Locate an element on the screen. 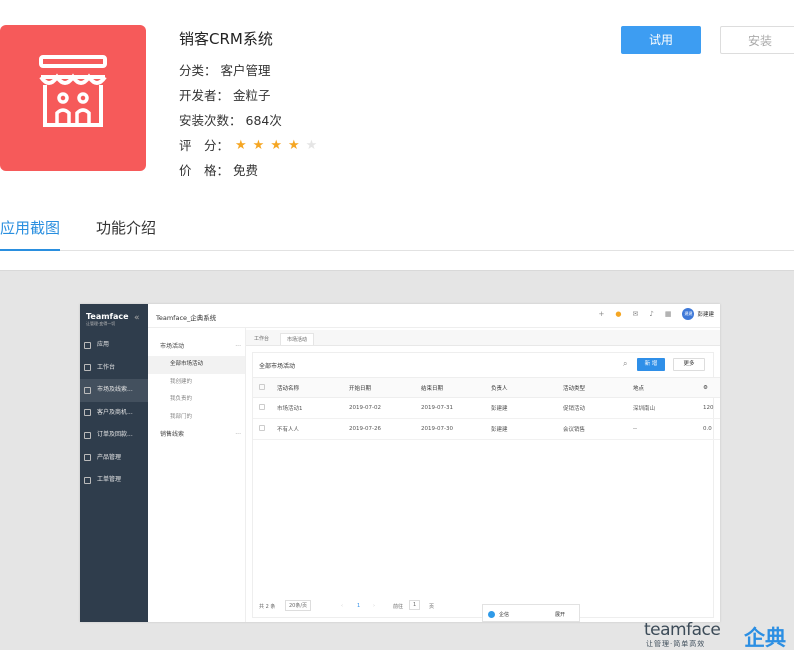 The height and width of the screenshot is (652, 794). shot-subnav-item: 我负责的 is located at coordinates (181, 399).